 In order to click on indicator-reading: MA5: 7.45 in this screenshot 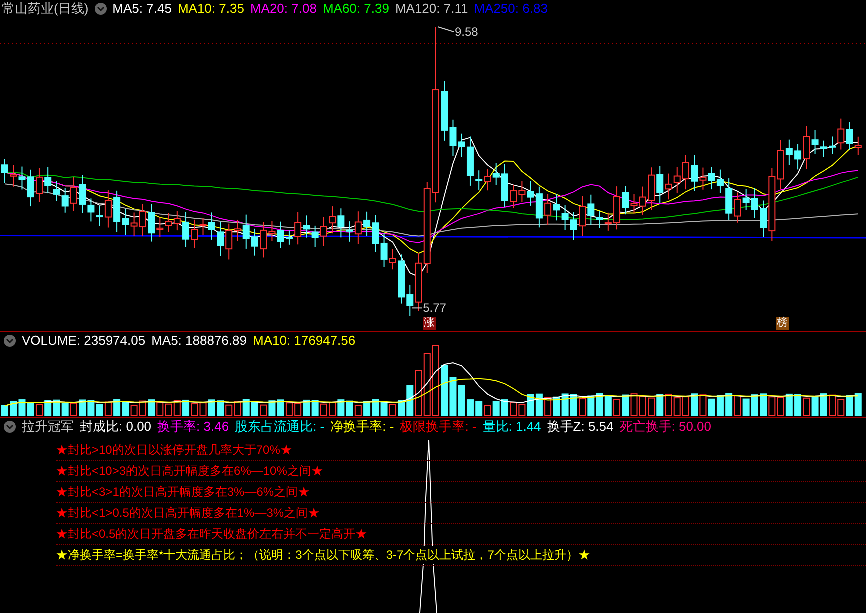, I will do `click(142, 9)`.